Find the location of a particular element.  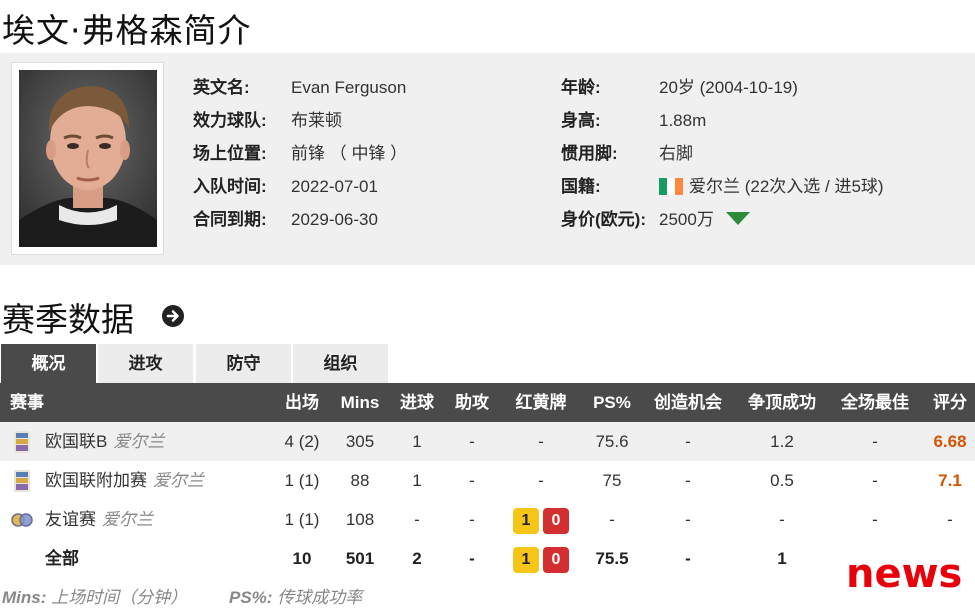

aerials-cell: - is located at coordinates (782, 519).